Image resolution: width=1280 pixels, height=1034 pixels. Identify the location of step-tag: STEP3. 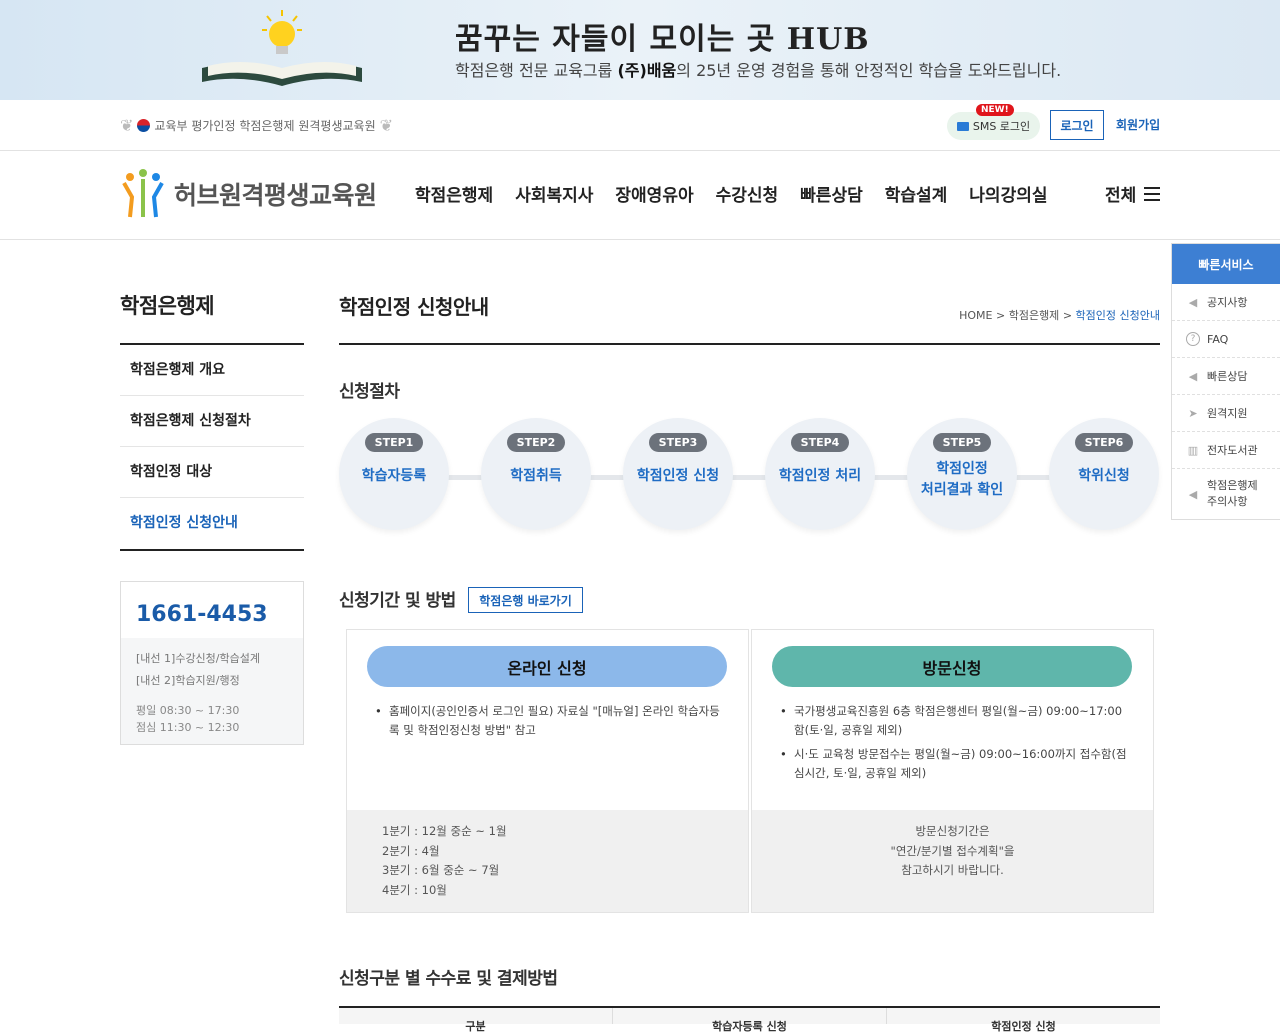
(678, 442).